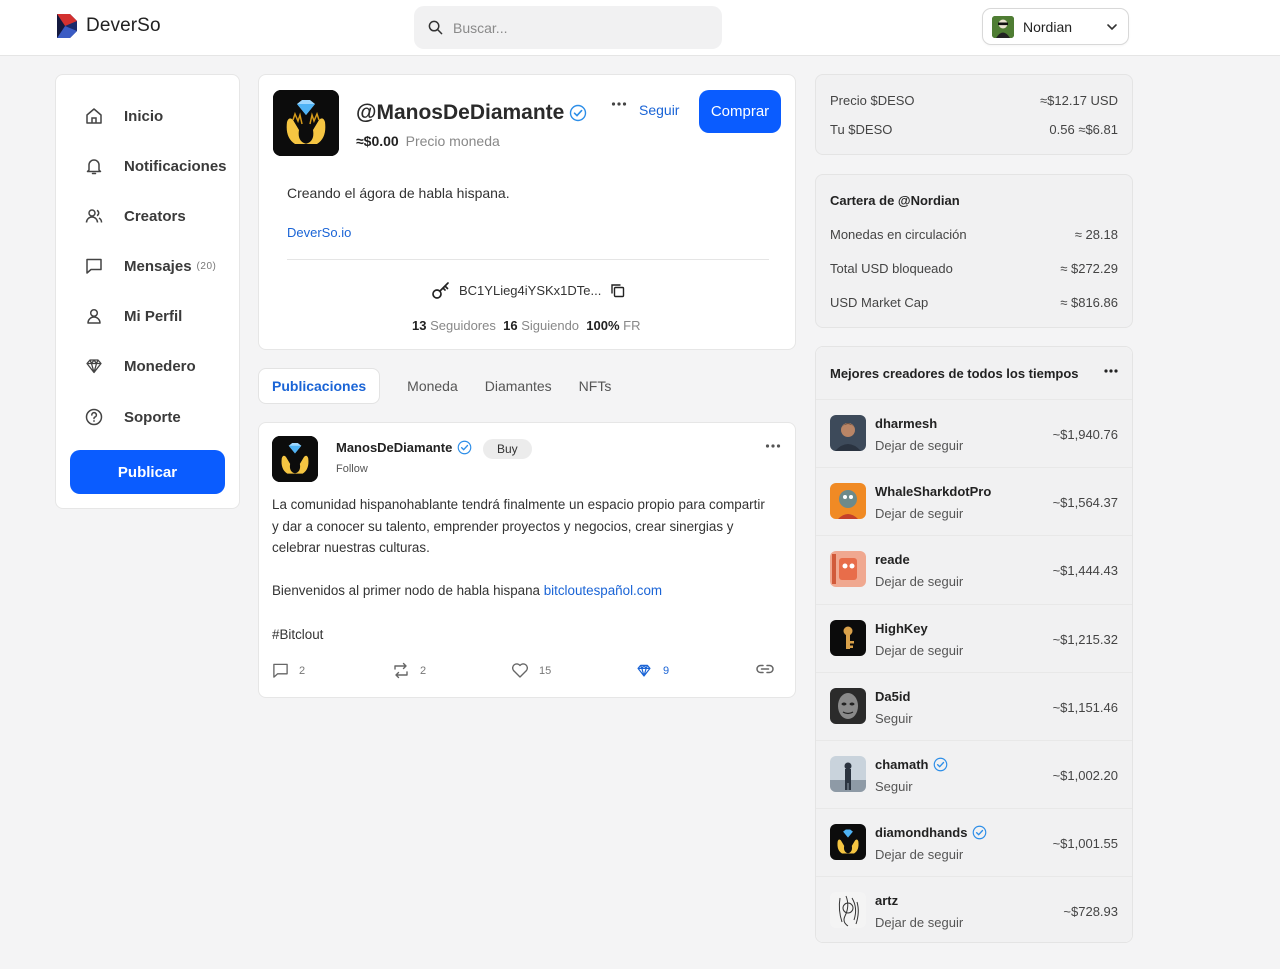 This screenshot has height=969, width=1280. What do you see at coordinates (295, 459) in the screenshot?
I see `post-author-avatar` at bounding box center [295, 459].